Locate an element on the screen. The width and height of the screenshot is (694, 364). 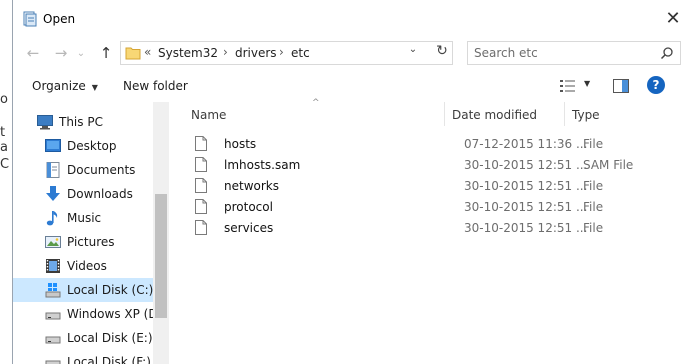
sidebar-item-local-disk-e: Local Disk (E:) is located at coordinates (83, 338).